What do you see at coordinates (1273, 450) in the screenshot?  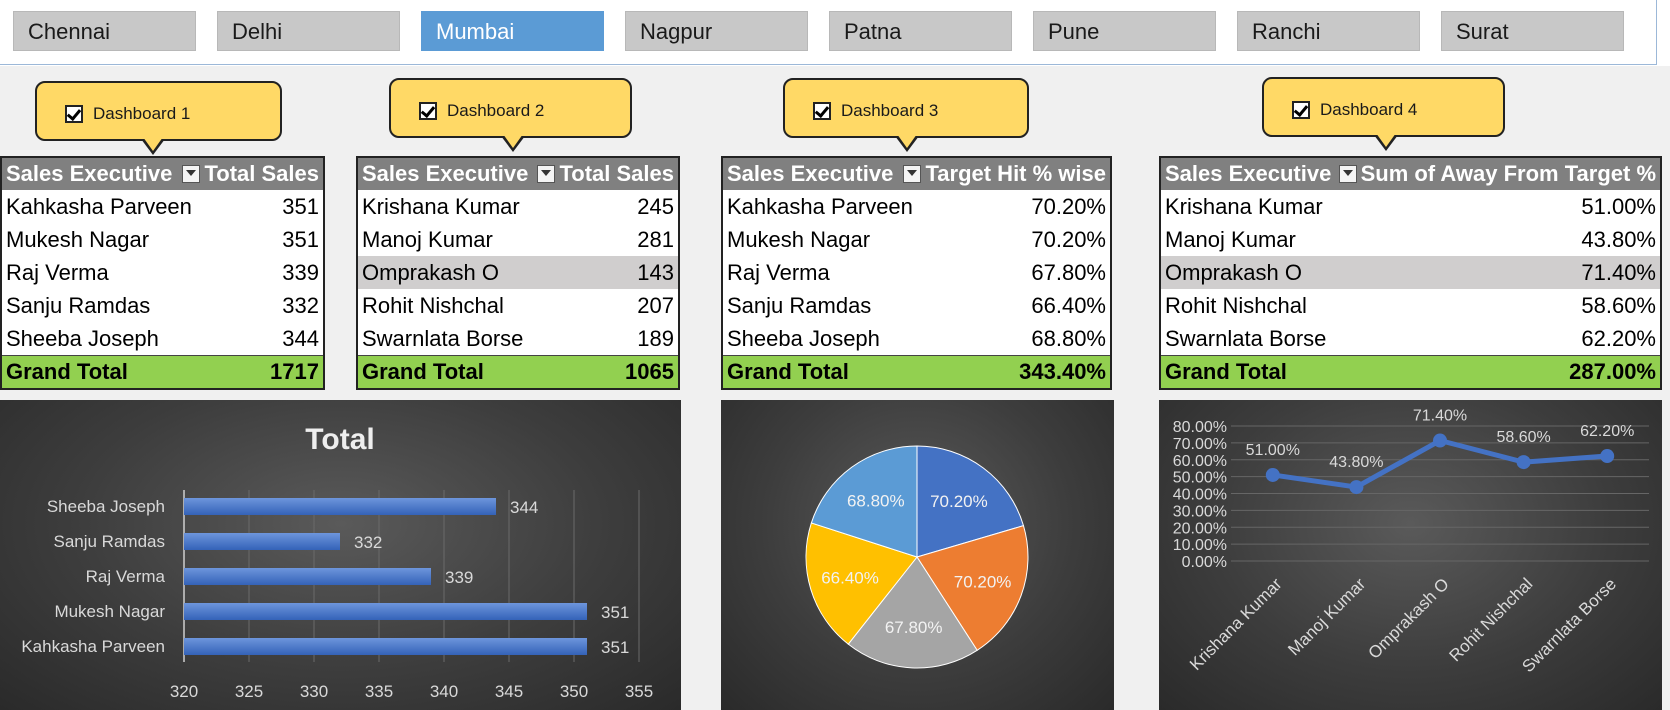 I see `line-data-label: 51.00%` at bounding box center [1273, 450].